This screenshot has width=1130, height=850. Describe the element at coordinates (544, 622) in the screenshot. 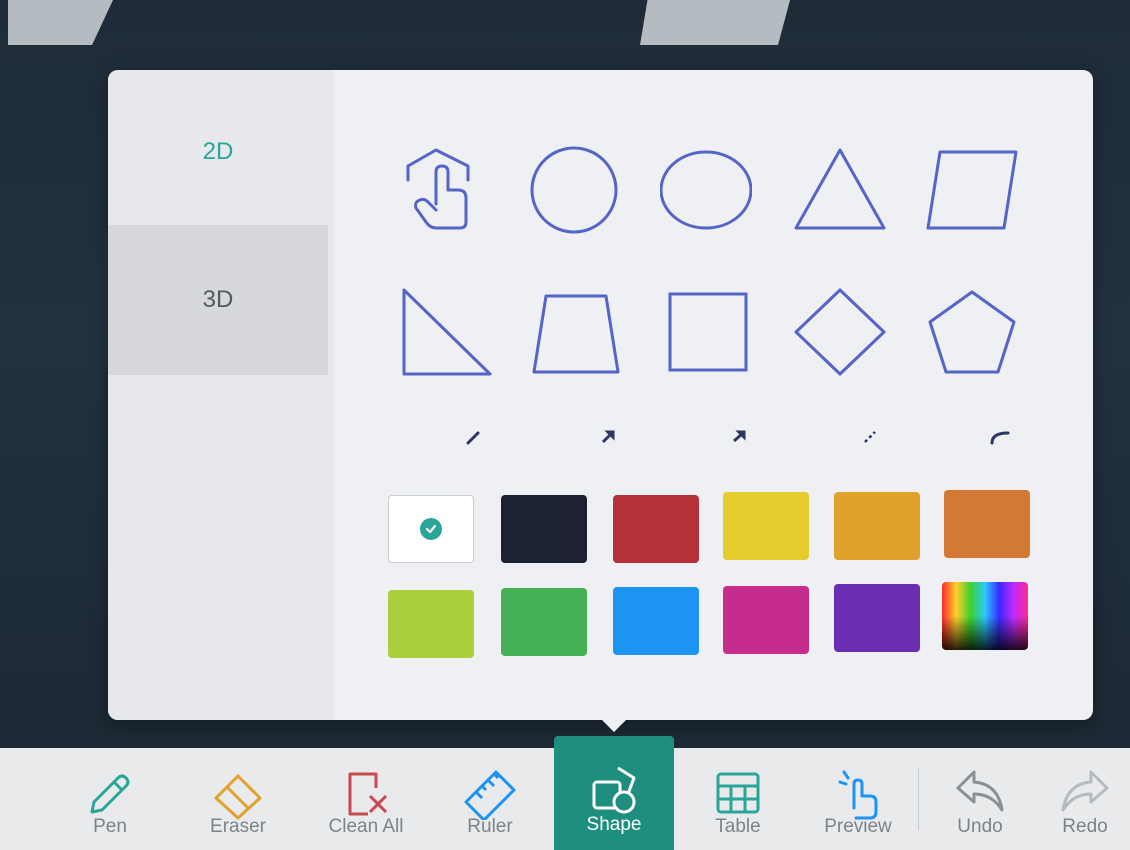

I see `color-swatch-green` at that location.